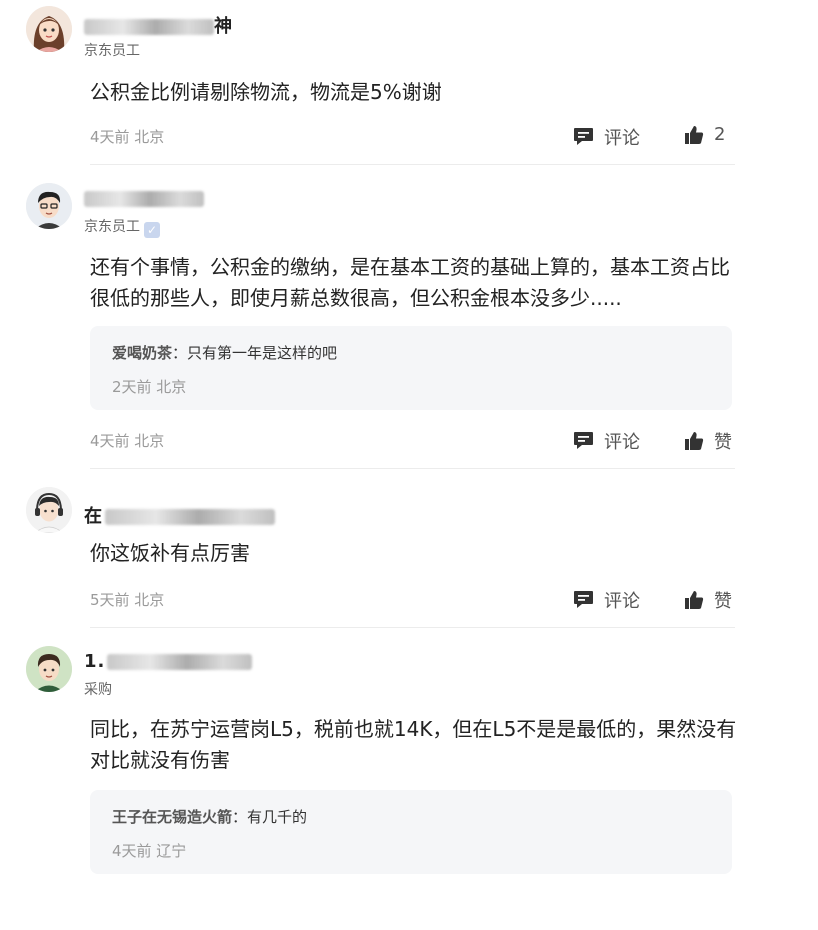  What do you see at coordinates (144, 199) in the screenshot?
I see `author-name` at bounding box center [144, 199].